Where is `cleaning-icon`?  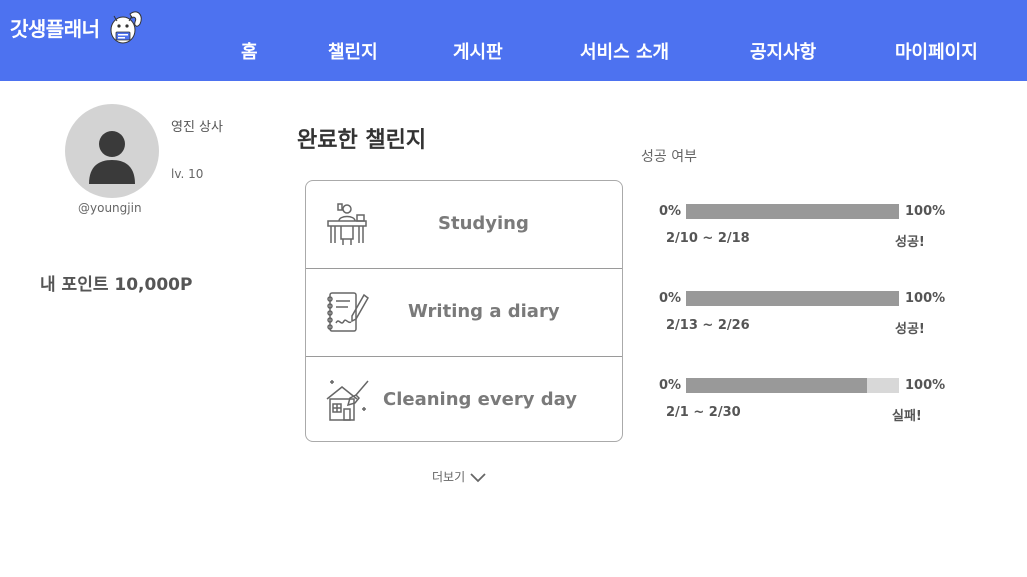 cleaning-icon is located at coordinates (347, 400).